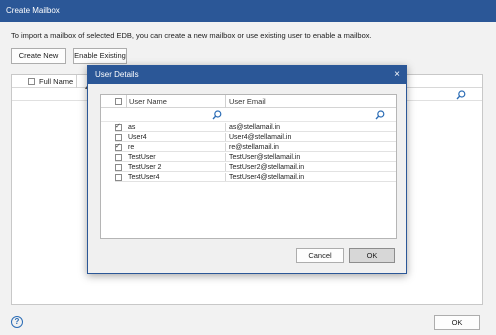 This screenshot has height=335, width=496. What do you see at coordinates (100, 56) in the screenshot?
I see `enable-existing-button: Enable Existing` at bounding box center [100, 56].